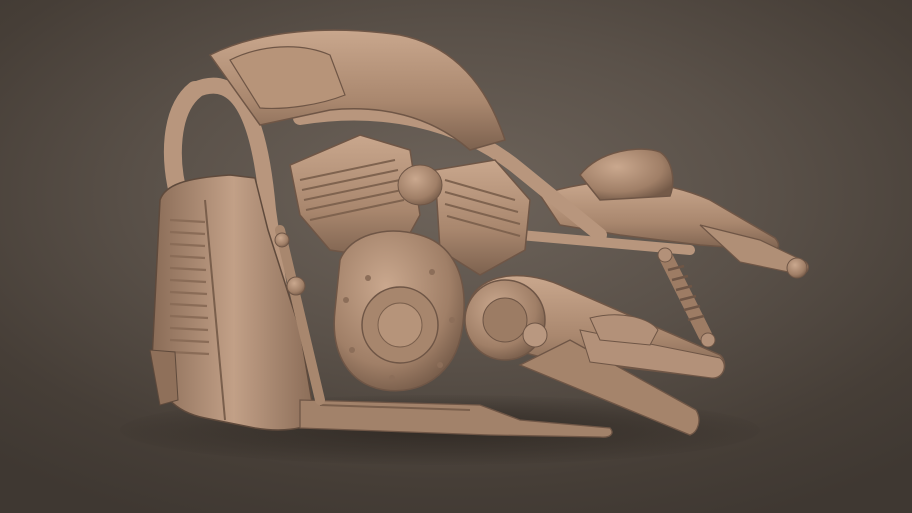 The width and height of the screenshot is (912, 513). I want to click on front-cowl, so click(232, 302).